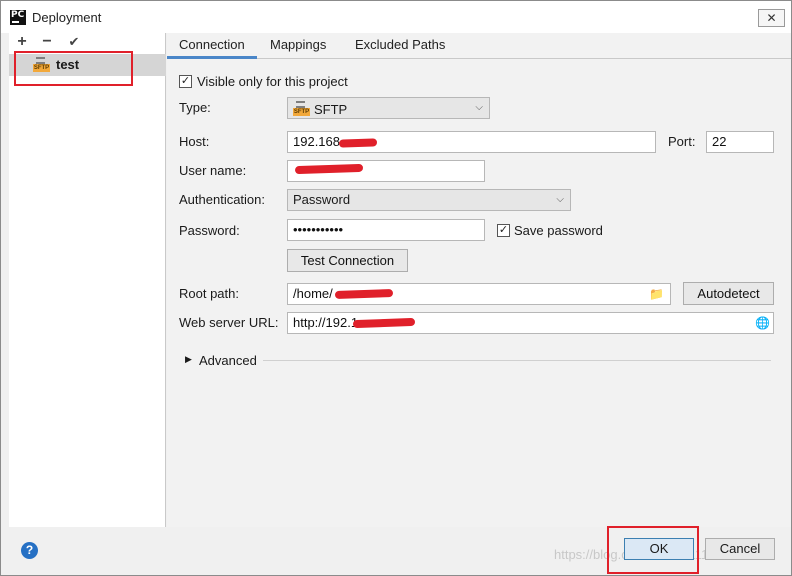  What do you see at coordinates (298, 44) in the screenshot?
I see `tab-mappings: Mappings` at bounding box center [298, 44].